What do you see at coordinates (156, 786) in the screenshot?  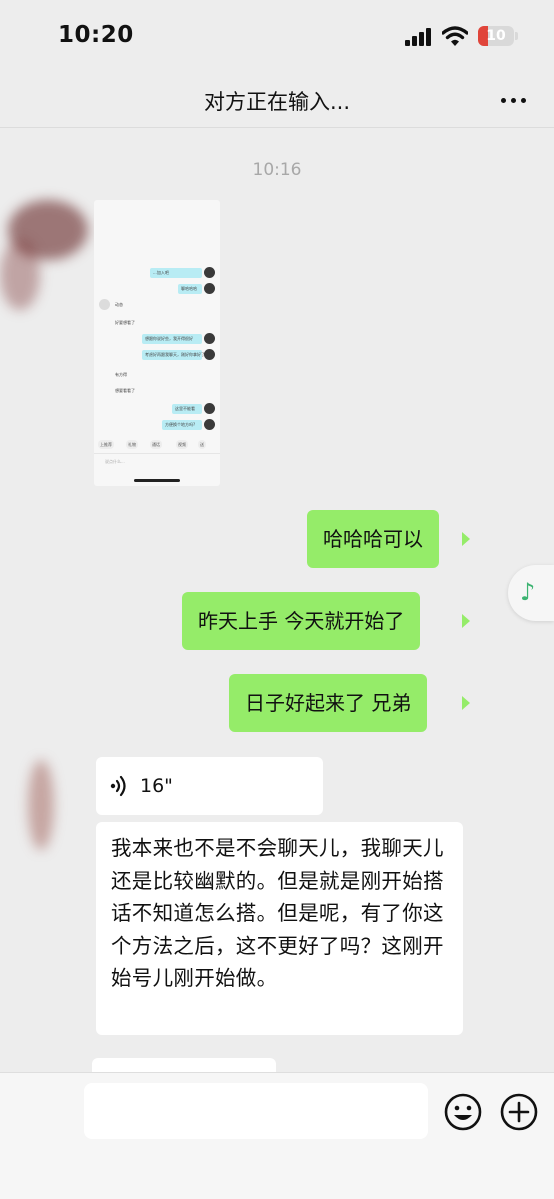 I see `voice-duration: 16"` at bounding box center [156, 786].